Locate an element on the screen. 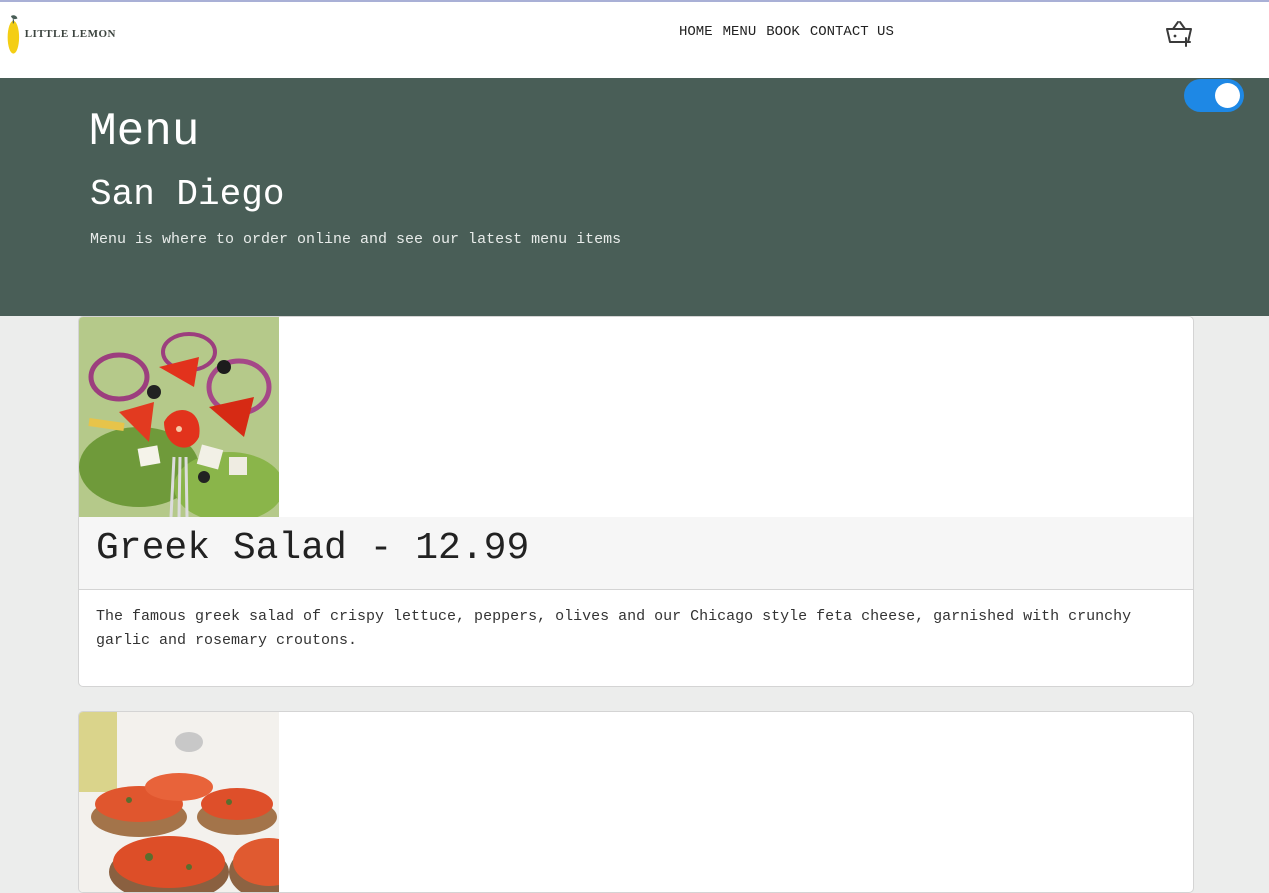 The width and height of the screenshot is (1269, 893). cart-button is located at coordinates (1179, 34).